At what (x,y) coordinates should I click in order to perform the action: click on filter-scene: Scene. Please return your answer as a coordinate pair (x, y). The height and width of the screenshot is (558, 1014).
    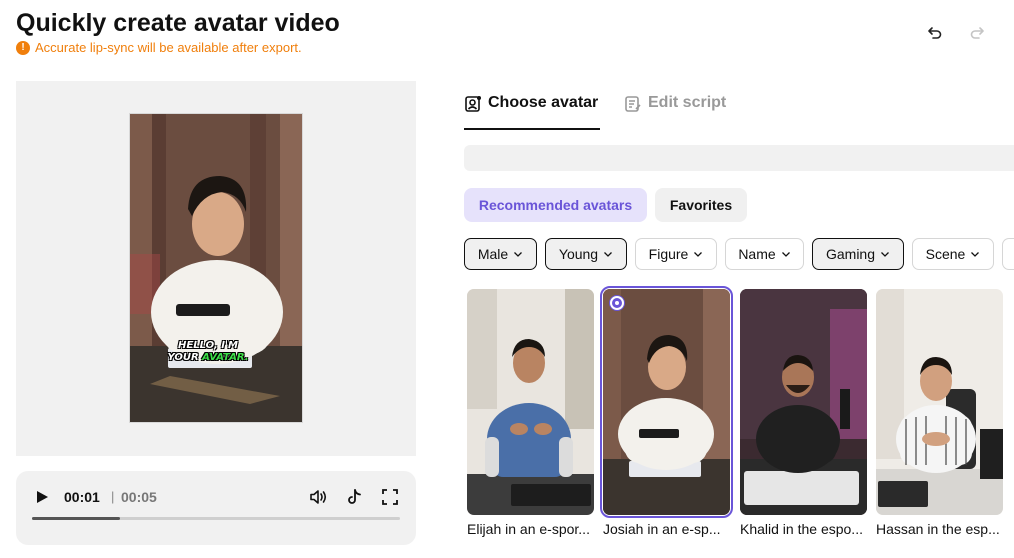
    Looking at the image, I should click on (953, 254).